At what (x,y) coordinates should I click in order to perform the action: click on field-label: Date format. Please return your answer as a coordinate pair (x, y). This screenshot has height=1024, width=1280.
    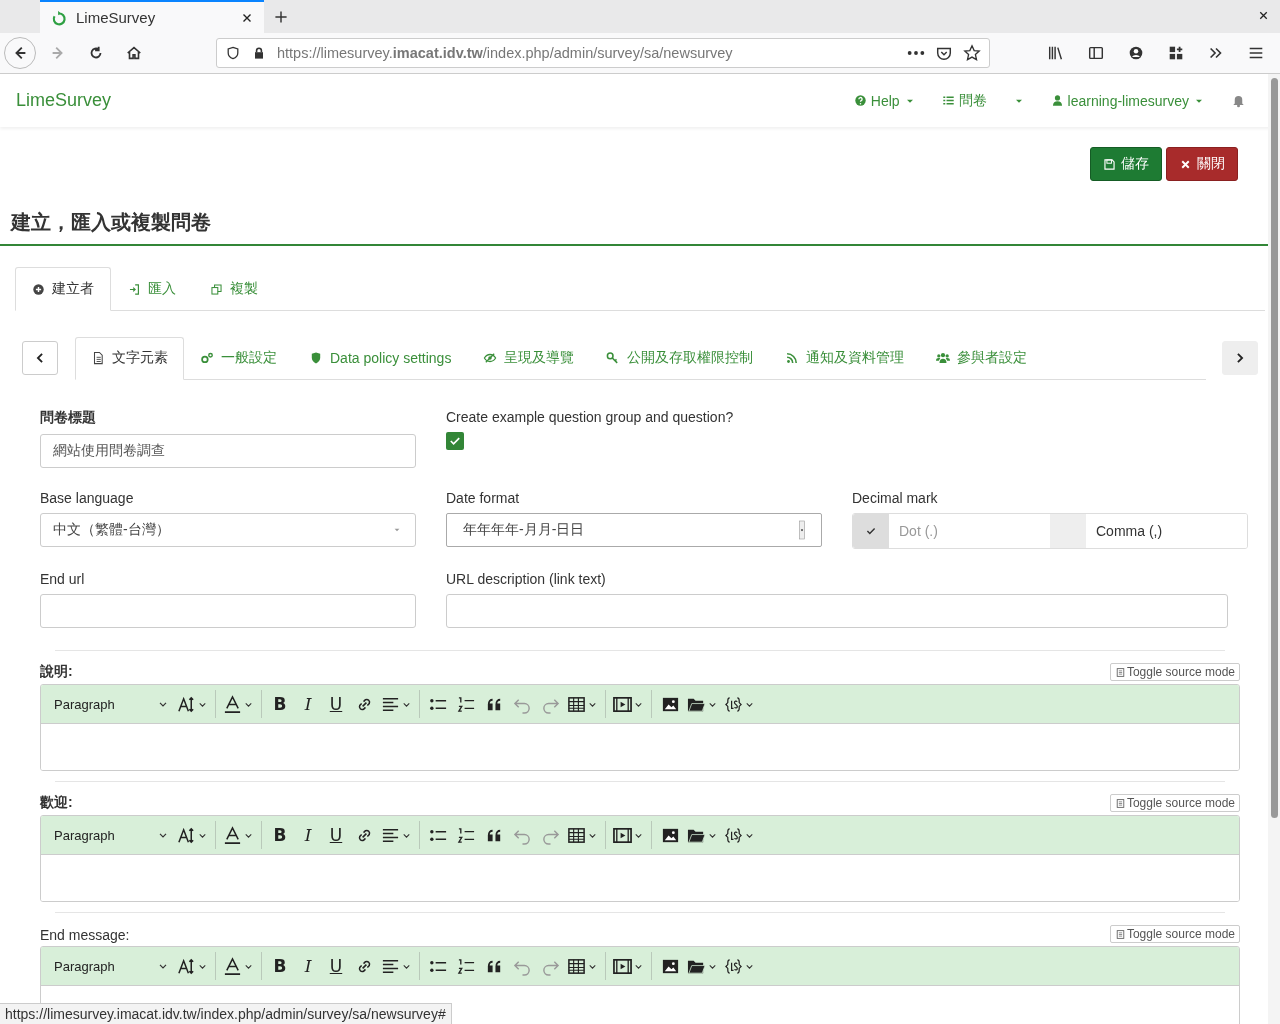
    Looking at the image, I should click on (483, 498).